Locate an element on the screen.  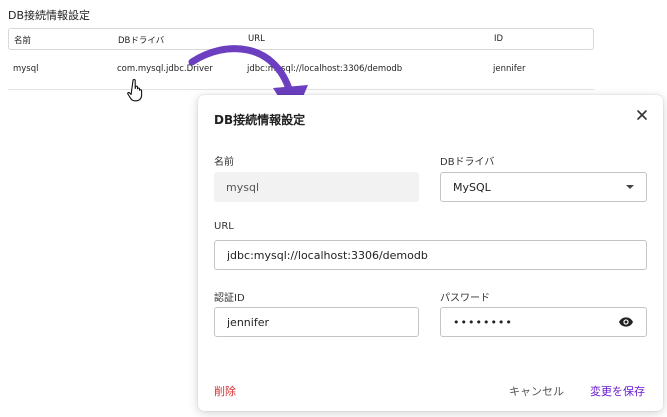
password-field: •••••••• is located at coordinates (543, 322).